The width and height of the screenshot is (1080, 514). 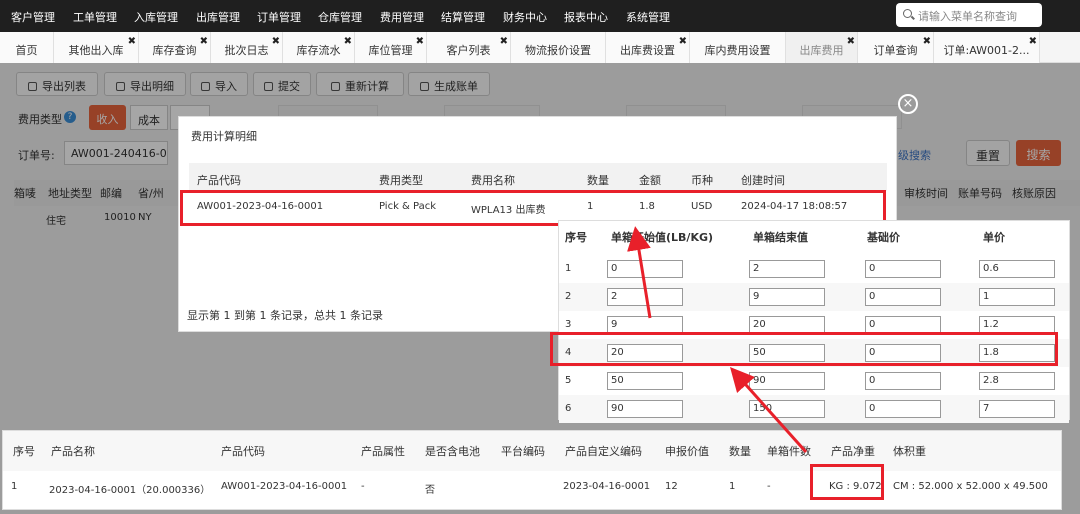 What do you see at coordinates (717, 340) in the screenshot?
I see `annotation-arrows` at bounding box center [717, 340].